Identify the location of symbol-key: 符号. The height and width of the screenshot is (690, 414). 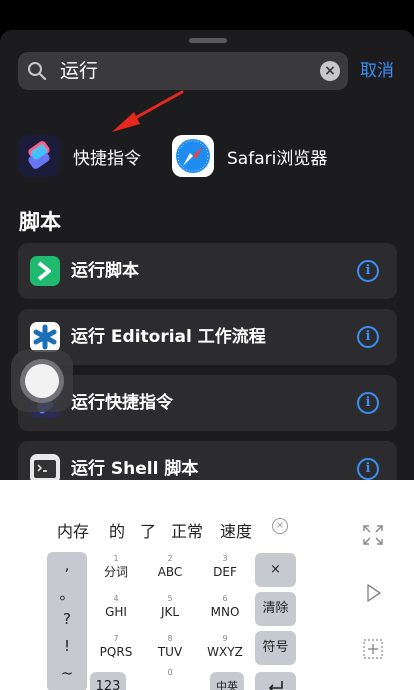
(275, 648).